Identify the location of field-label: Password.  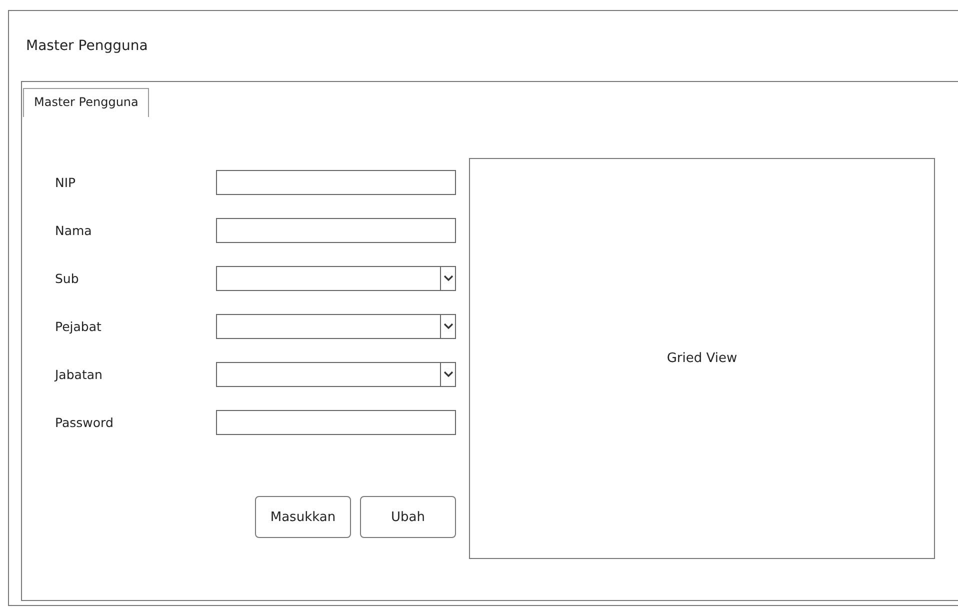
(84, 422).